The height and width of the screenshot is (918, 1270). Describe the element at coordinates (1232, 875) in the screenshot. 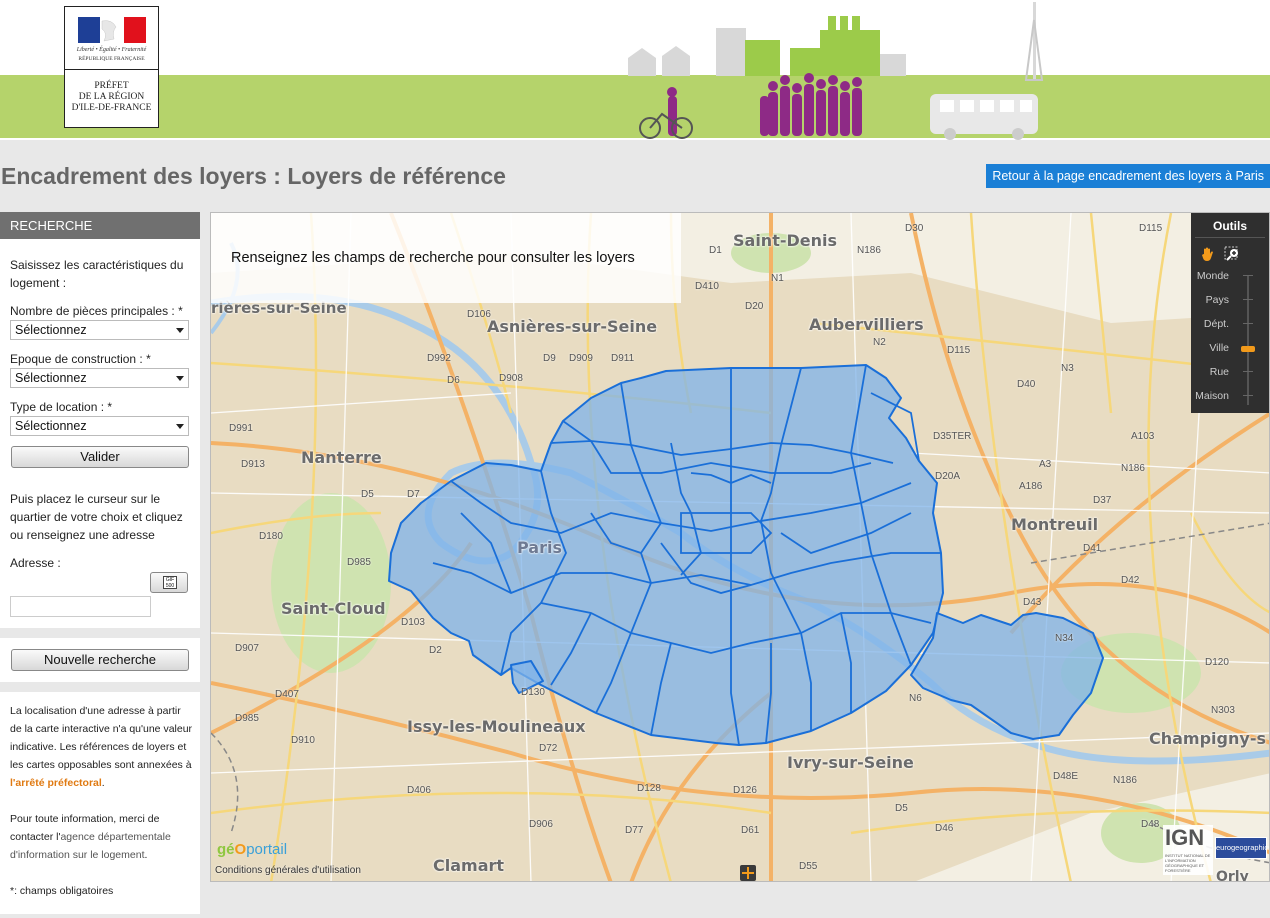

I see `place-label: Orly` at that location.